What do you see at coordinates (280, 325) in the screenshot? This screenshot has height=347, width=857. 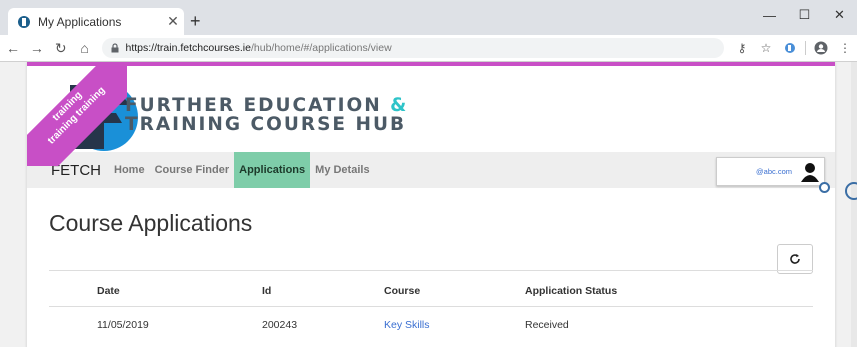 I see `cell-id: 200243` at bounding box center [280, 325].